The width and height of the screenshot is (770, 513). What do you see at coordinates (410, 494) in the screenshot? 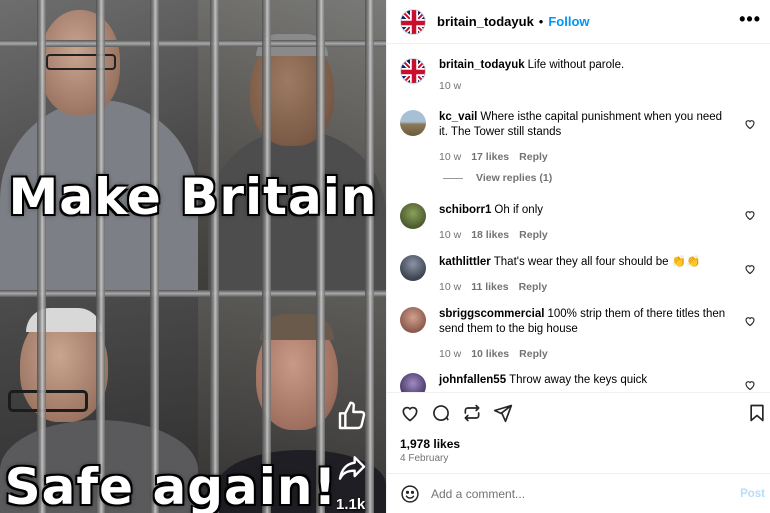
I see `emoji-icon` at bounding box center [410, 494].